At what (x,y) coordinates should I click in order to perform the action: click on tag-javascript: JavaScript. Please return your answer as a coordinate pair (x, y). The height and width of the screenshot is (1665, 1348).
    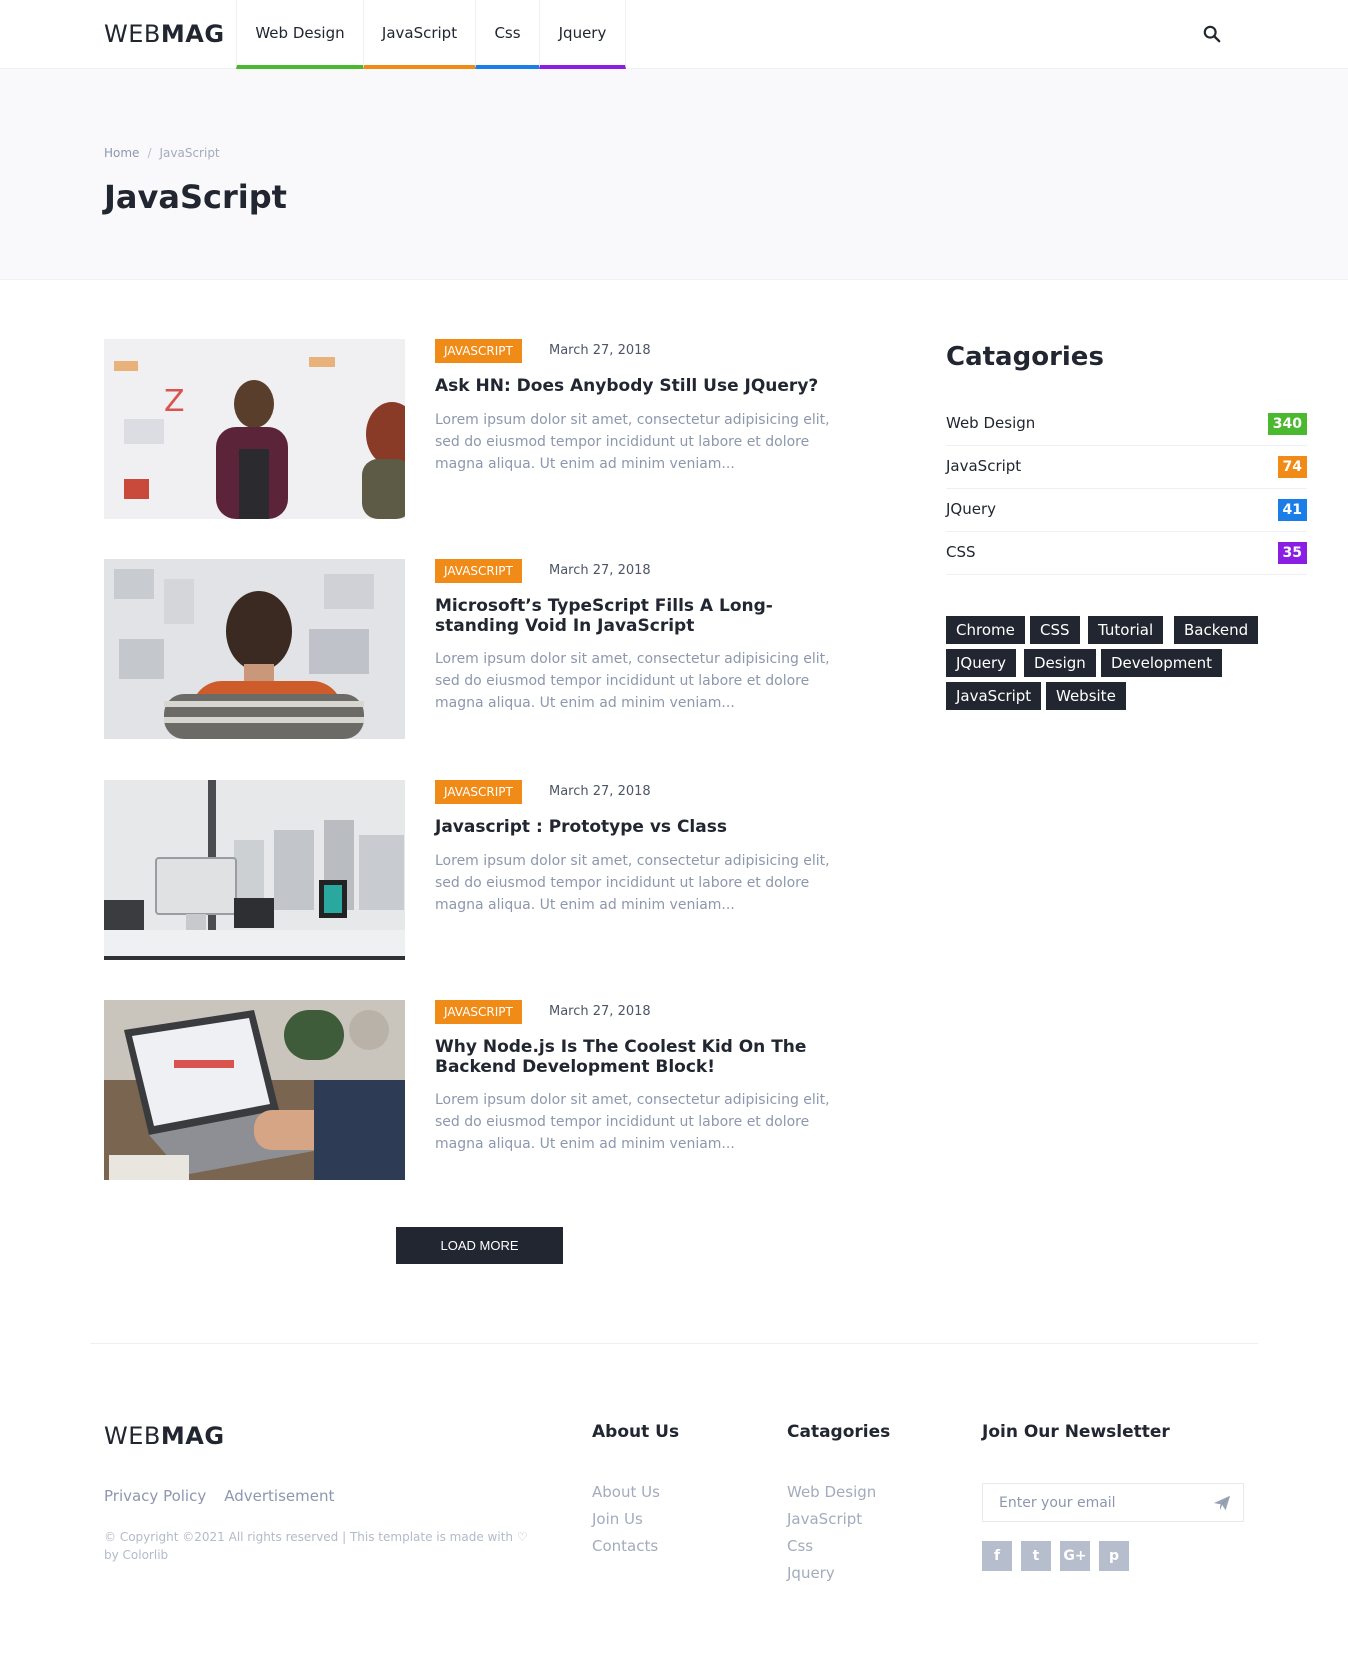
    Looking at the image, I should click on (994, 696).